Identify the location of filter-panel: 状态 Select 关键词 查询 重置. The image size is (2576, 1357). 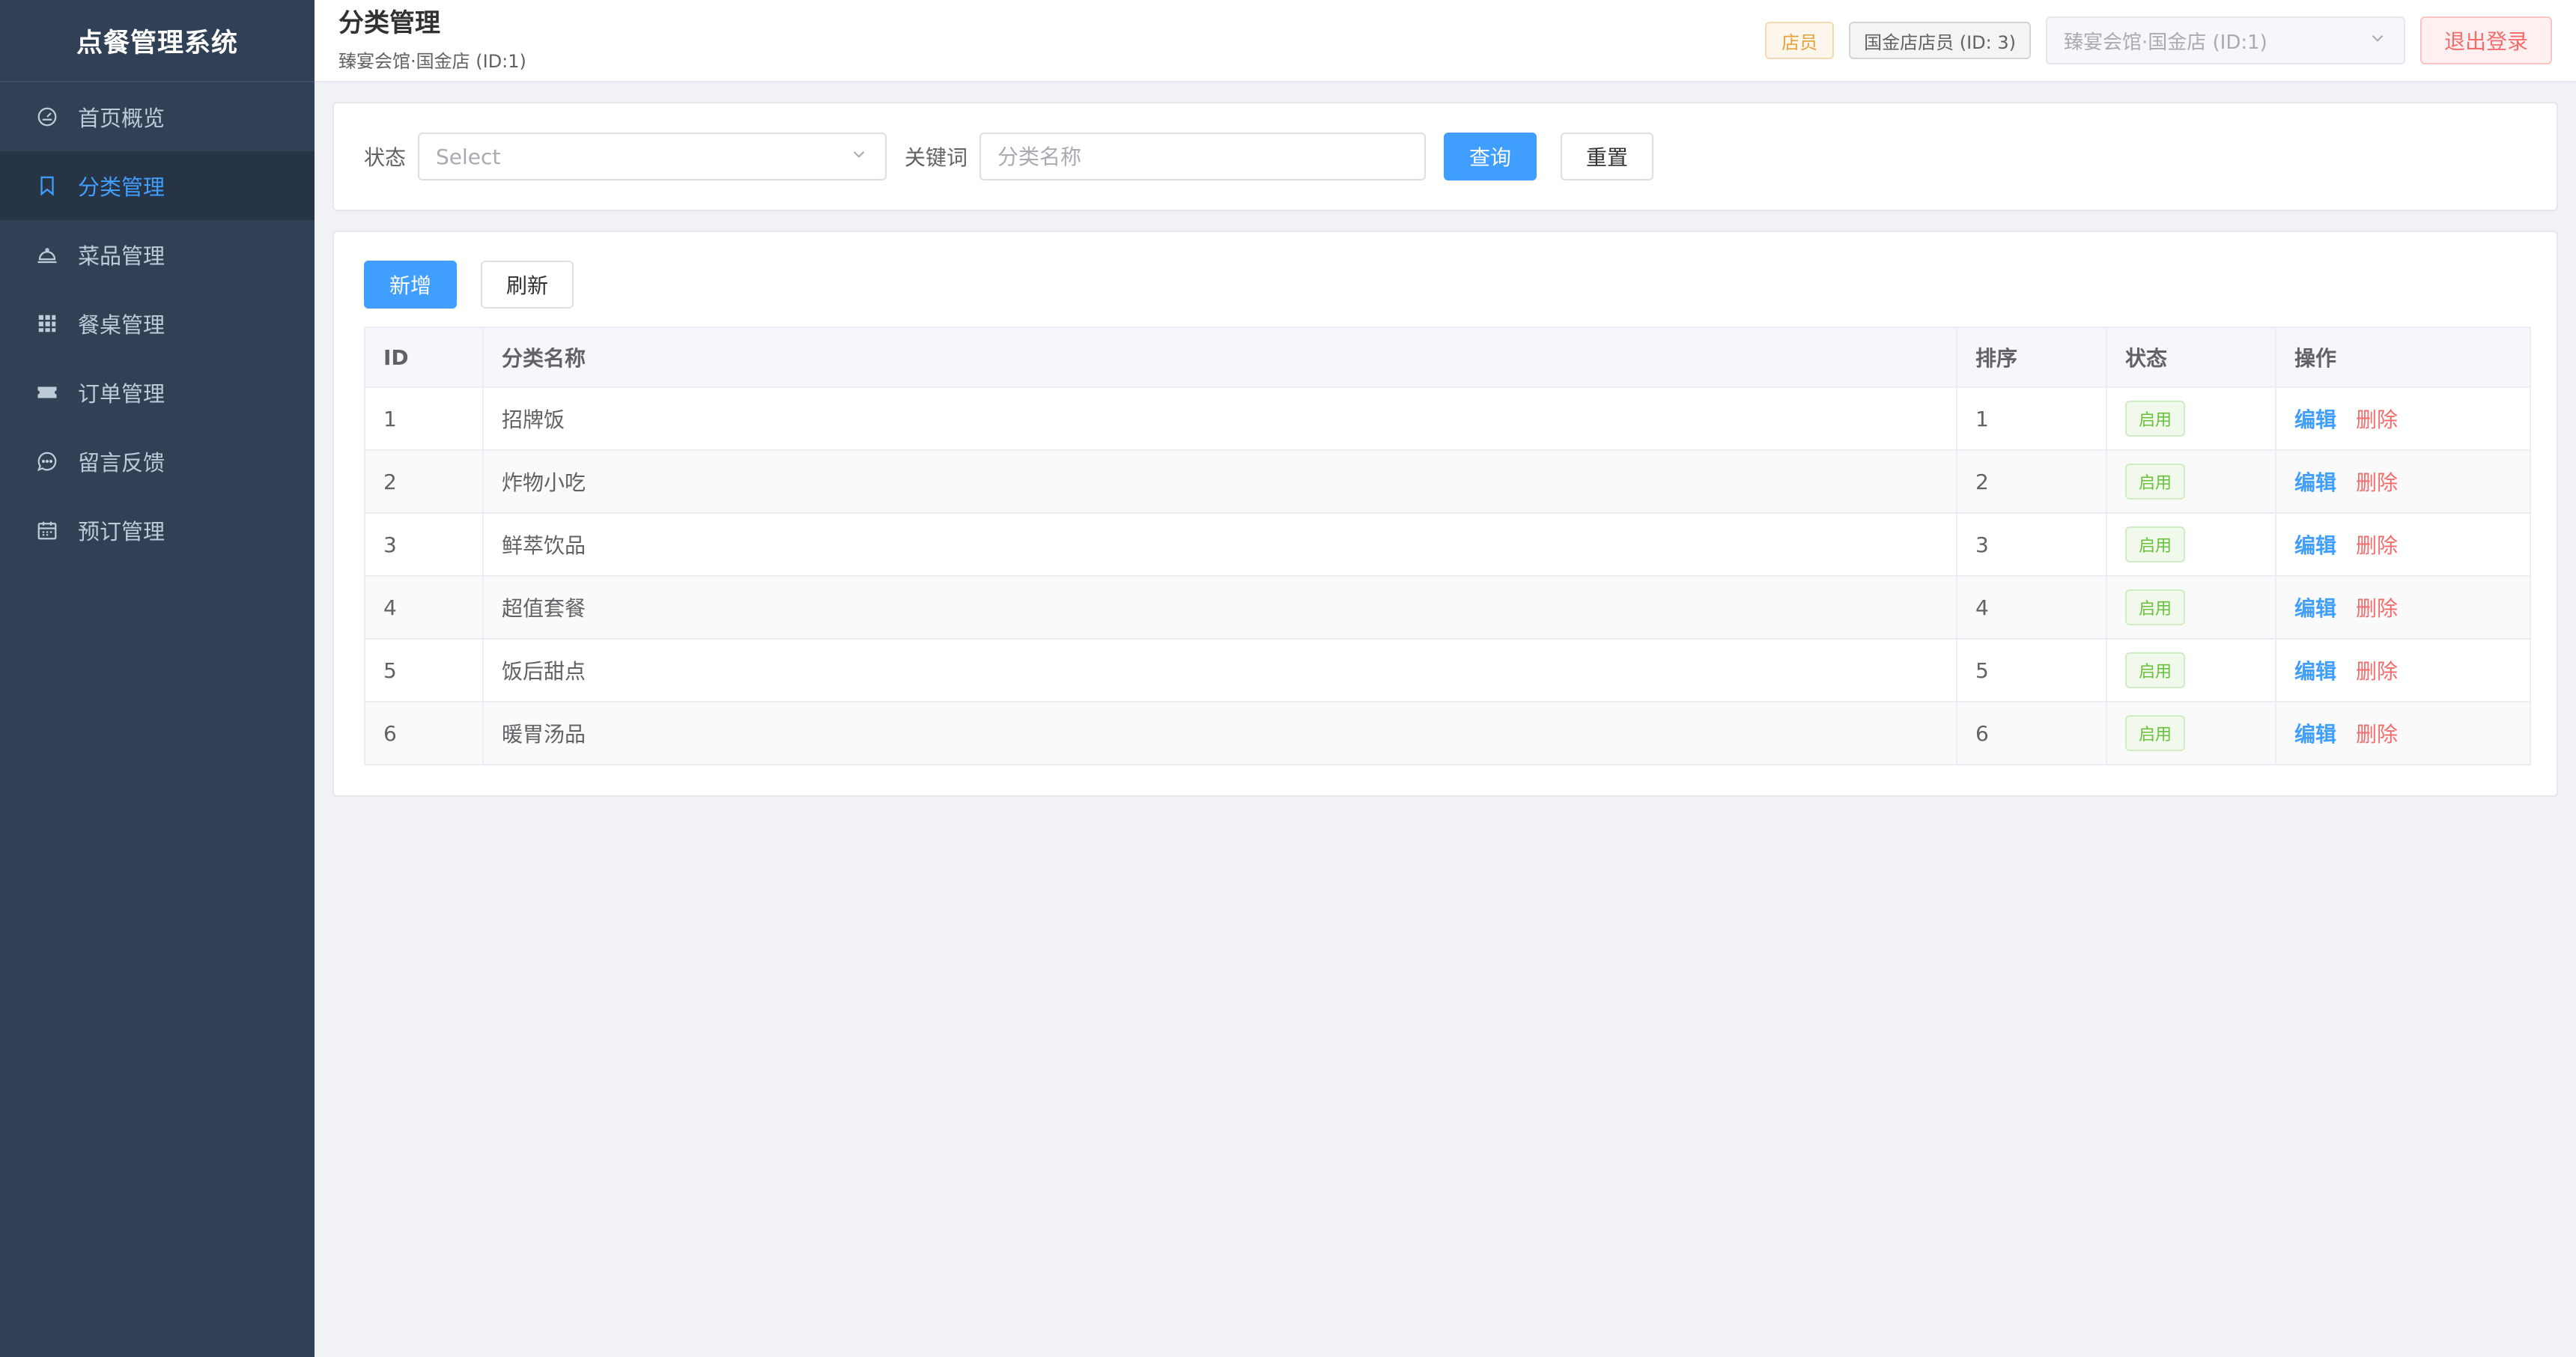
(1445, 156).